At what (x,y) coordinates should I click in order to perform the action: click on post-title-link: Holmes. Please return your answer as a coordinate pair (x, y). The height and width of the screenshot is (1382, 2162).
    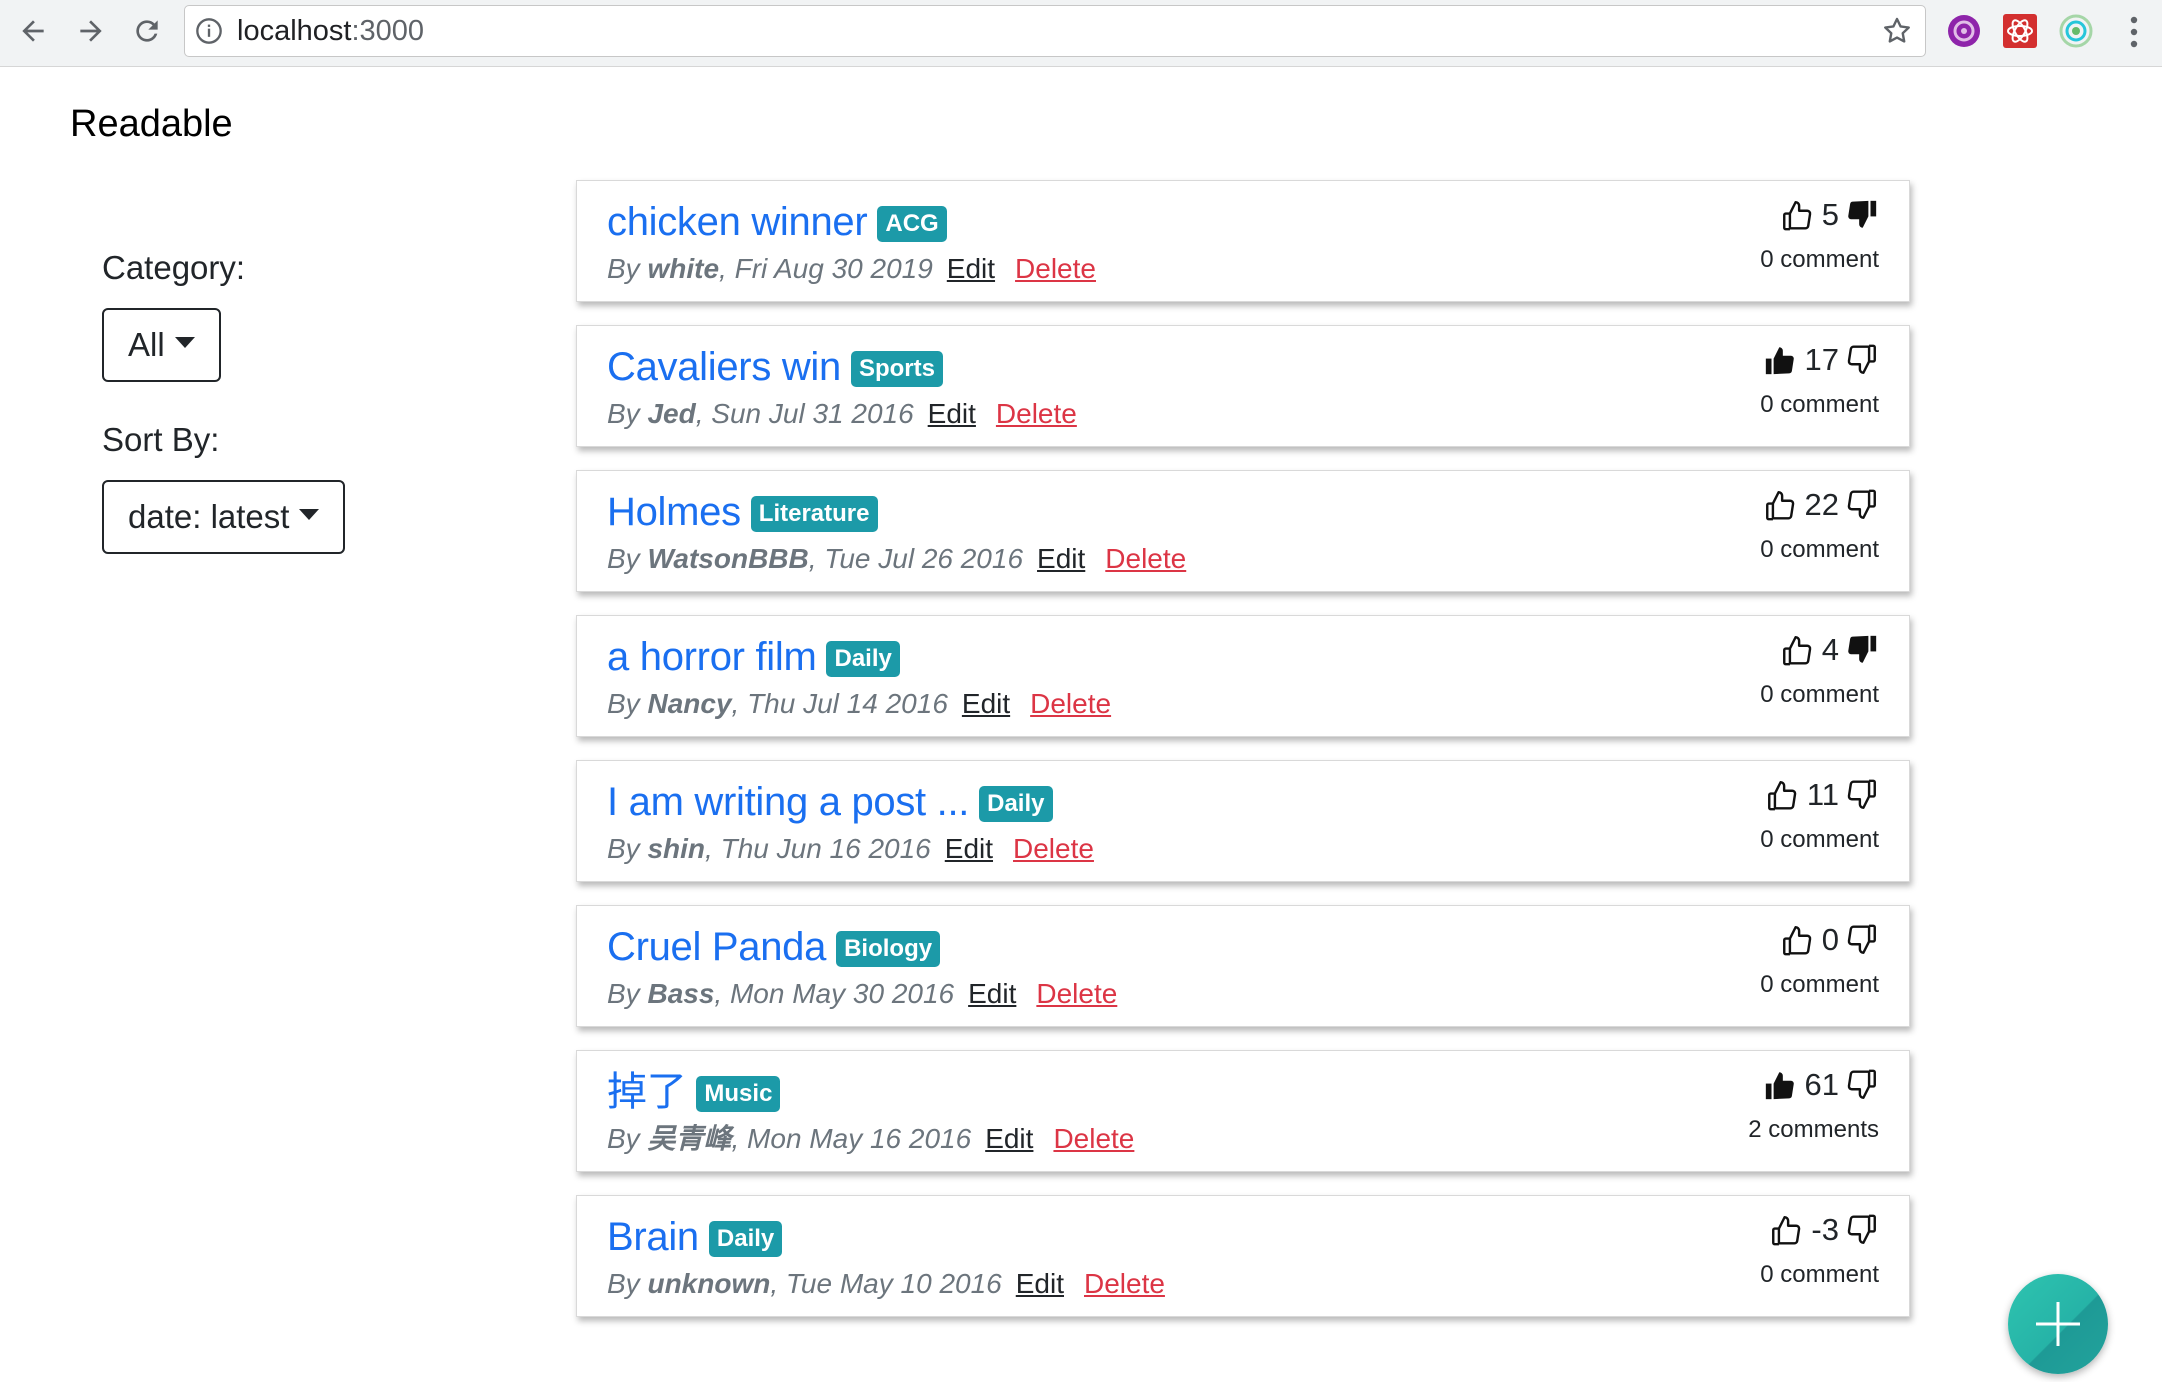
    Looking at the image, I should click on (674, 512).